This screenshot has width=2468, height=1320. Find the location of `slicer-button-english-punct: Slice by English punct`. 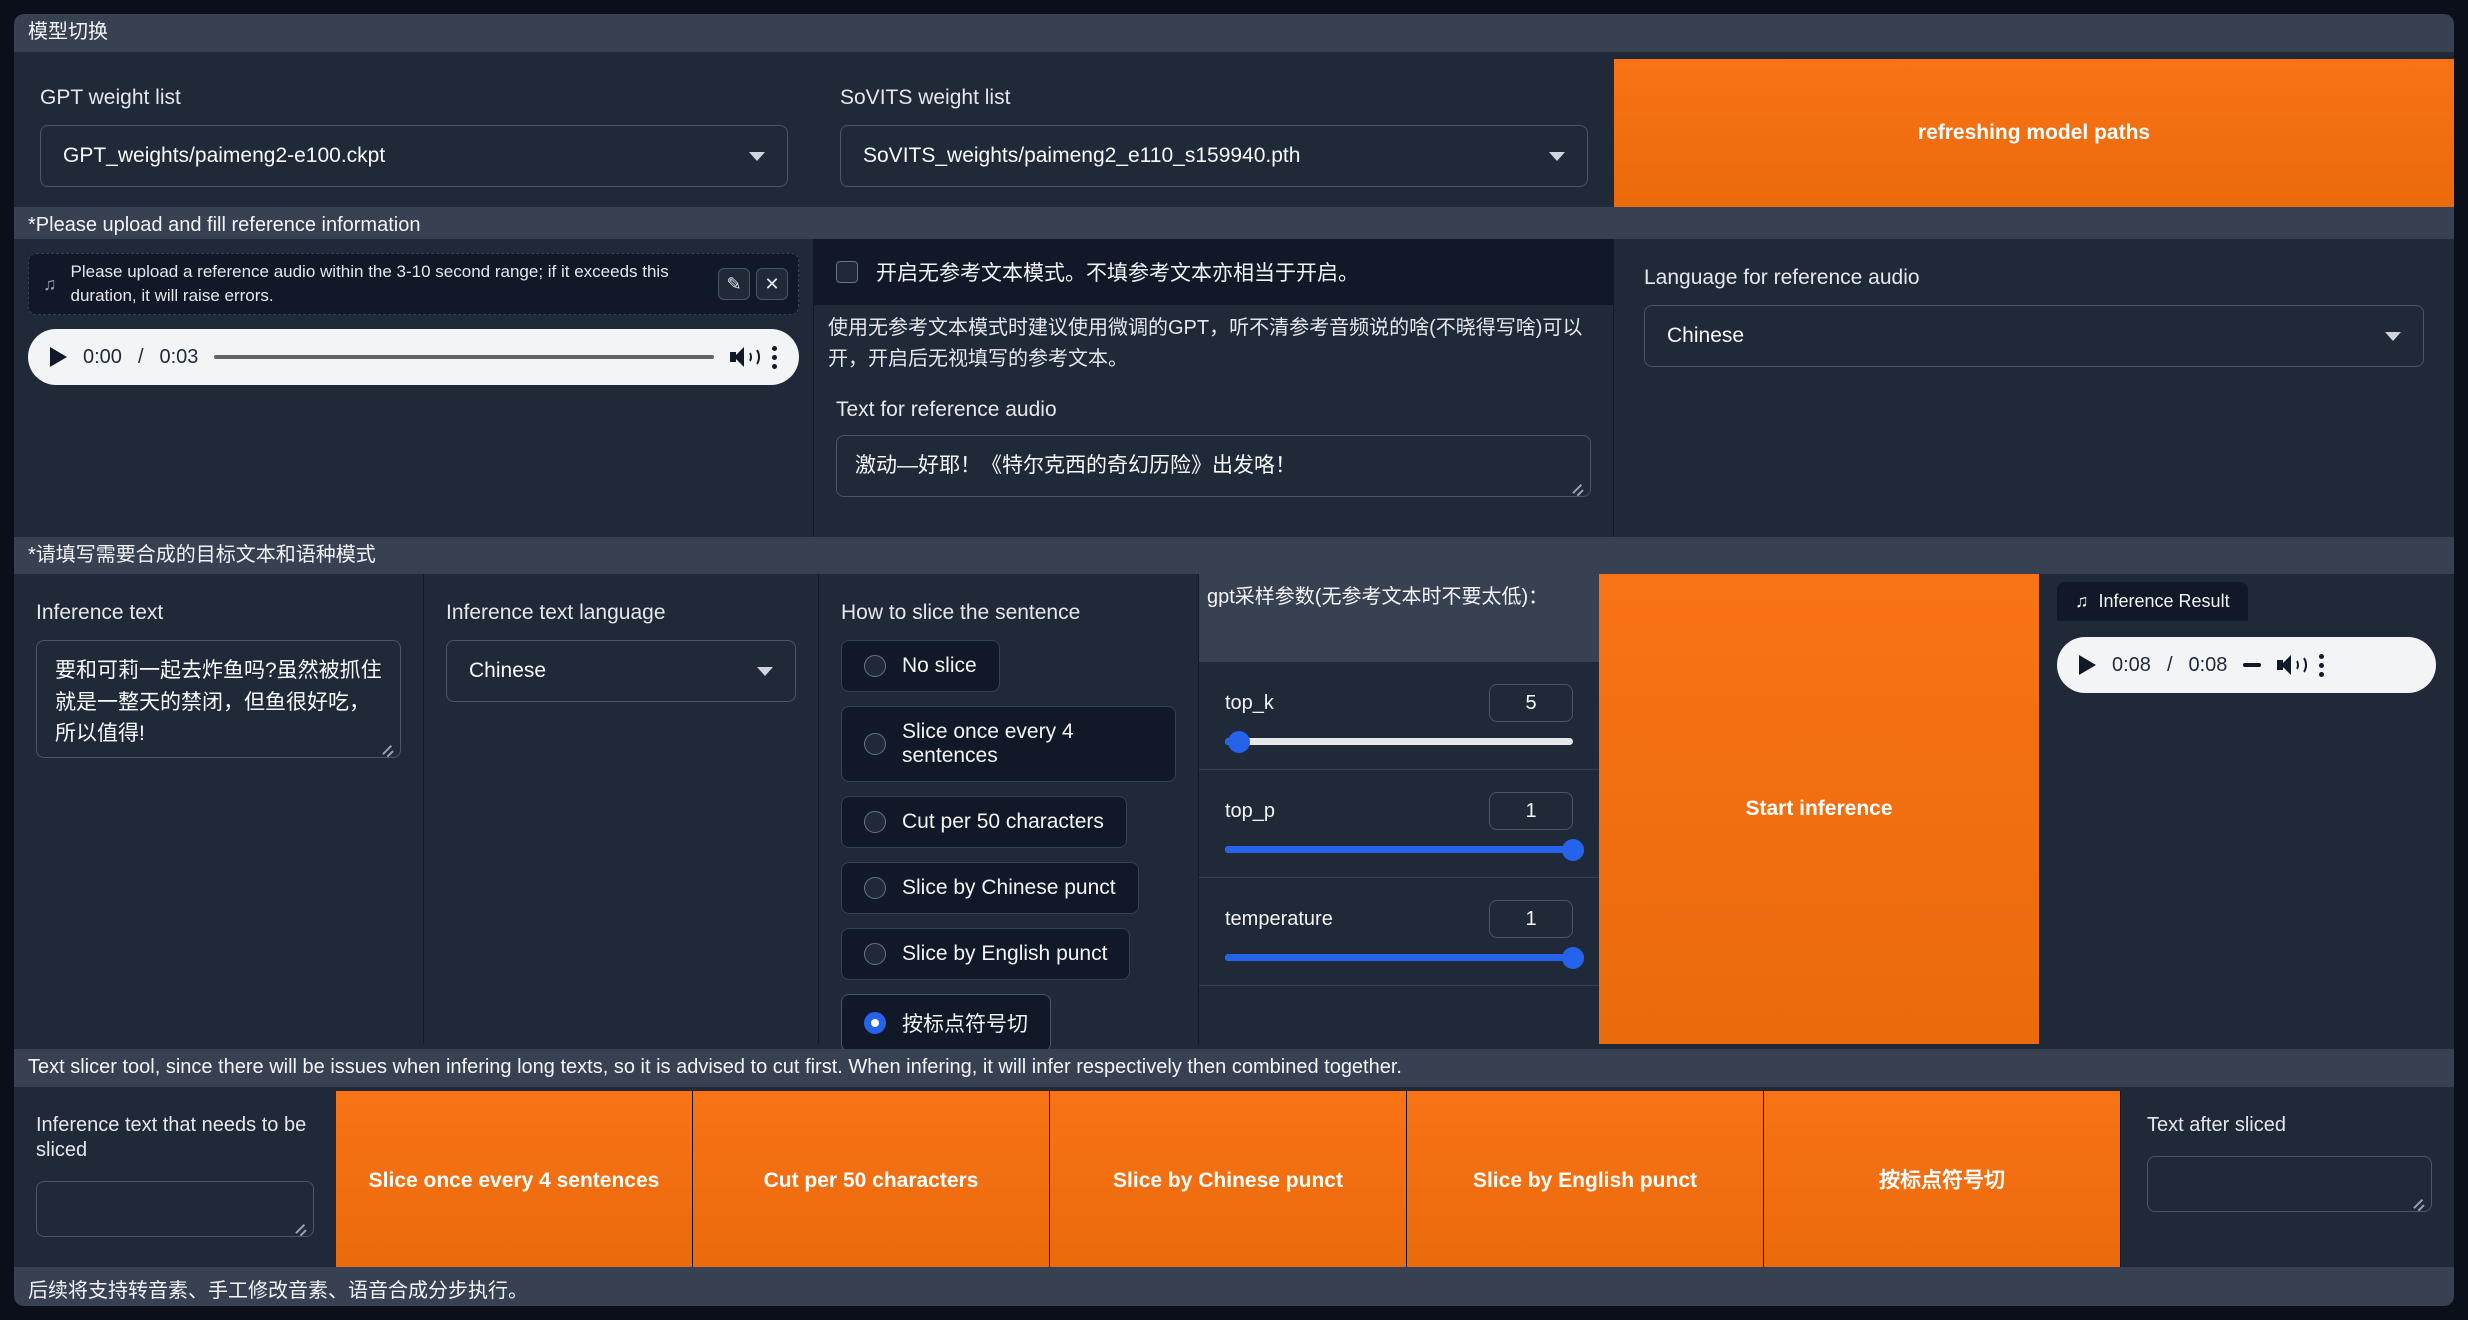

slicer-button-english-punct: Slice by English punct is located at coordinates (1585, 1181).